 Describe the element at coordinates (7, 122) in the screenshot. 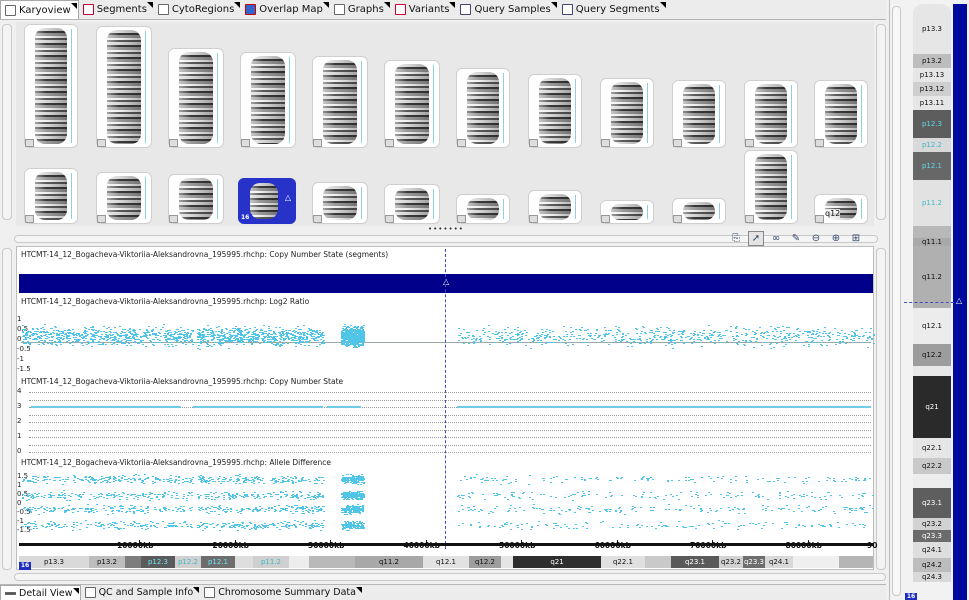

I see `karyoview-left-scrollbar` at that location.